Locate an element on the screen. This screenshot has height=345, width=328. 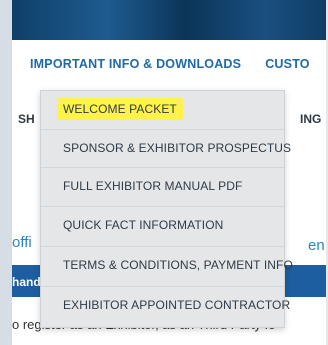
dropdown-item-quick-fact-information: QUICK FACT INFORMATION is located at coordinates (162, 224).